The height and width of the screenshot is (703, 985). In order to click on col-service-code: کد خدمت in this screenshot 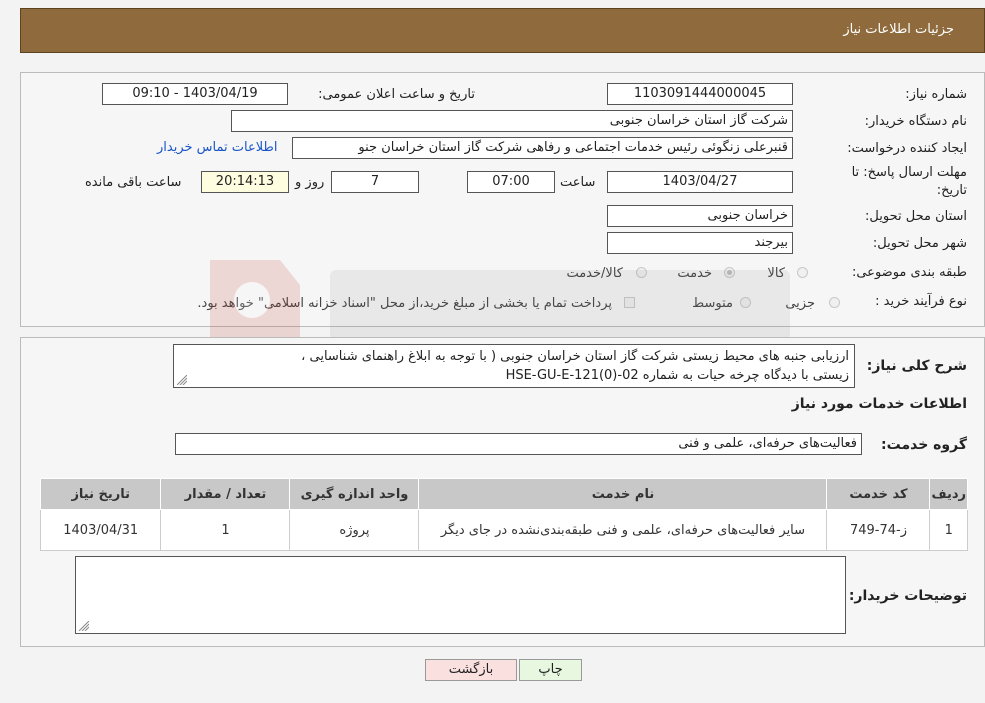, I will do `click(878, 494)`.